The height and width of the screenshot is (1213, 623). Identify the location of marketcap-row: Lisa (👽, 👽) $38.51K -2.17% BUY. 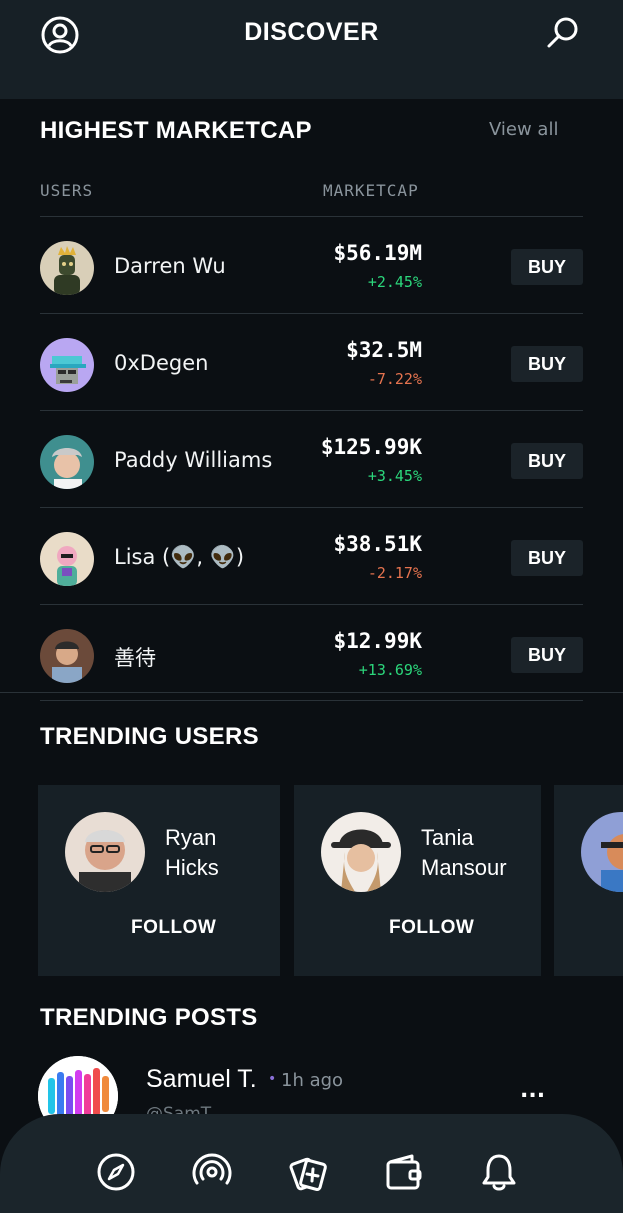
(311, 555).